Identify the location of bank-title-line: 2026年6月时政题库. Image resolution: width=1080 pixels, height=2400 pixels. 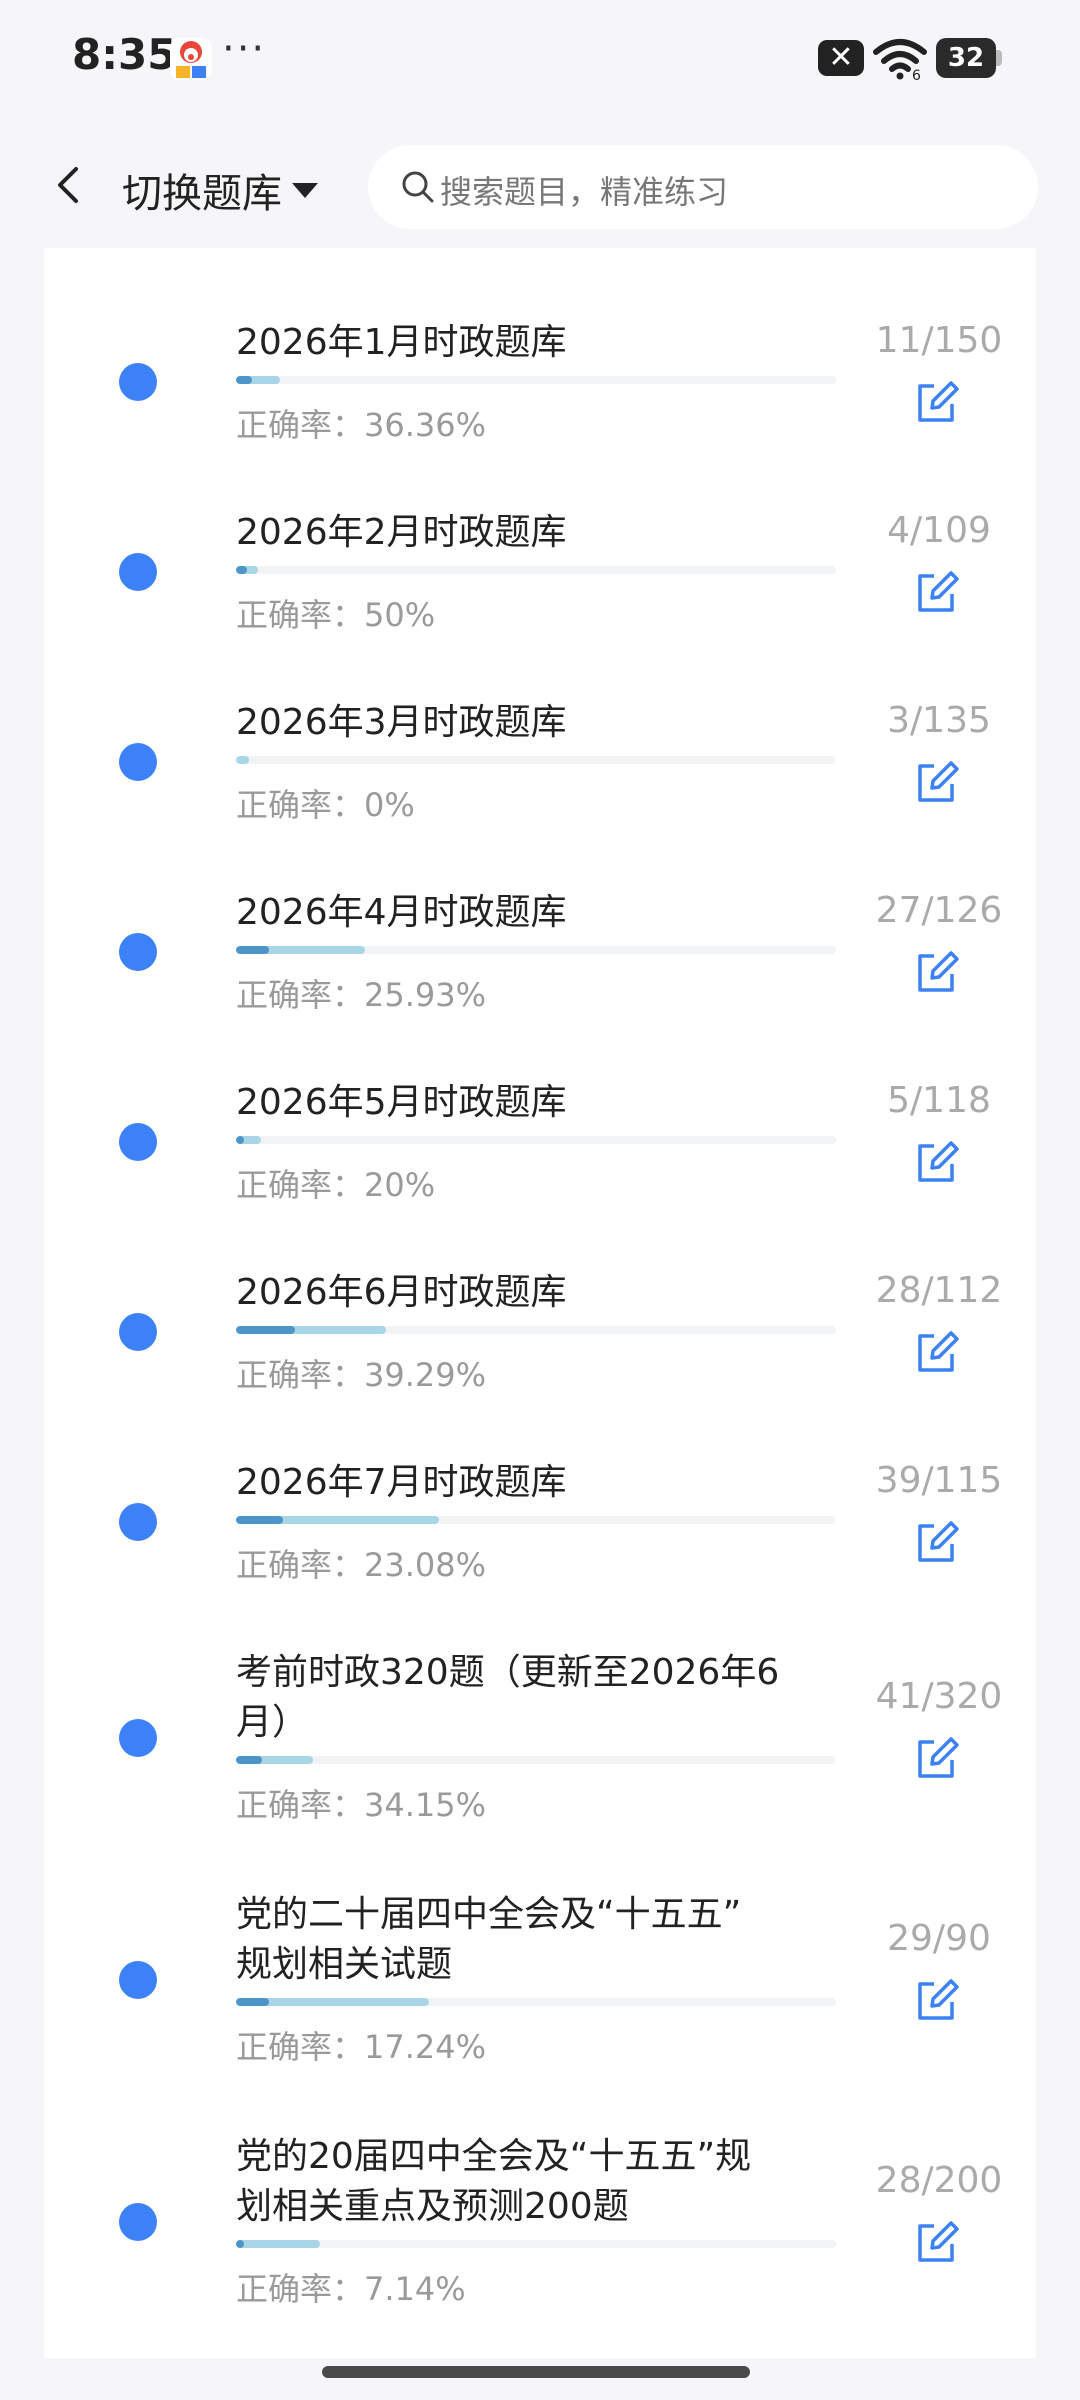
(401, 1292).